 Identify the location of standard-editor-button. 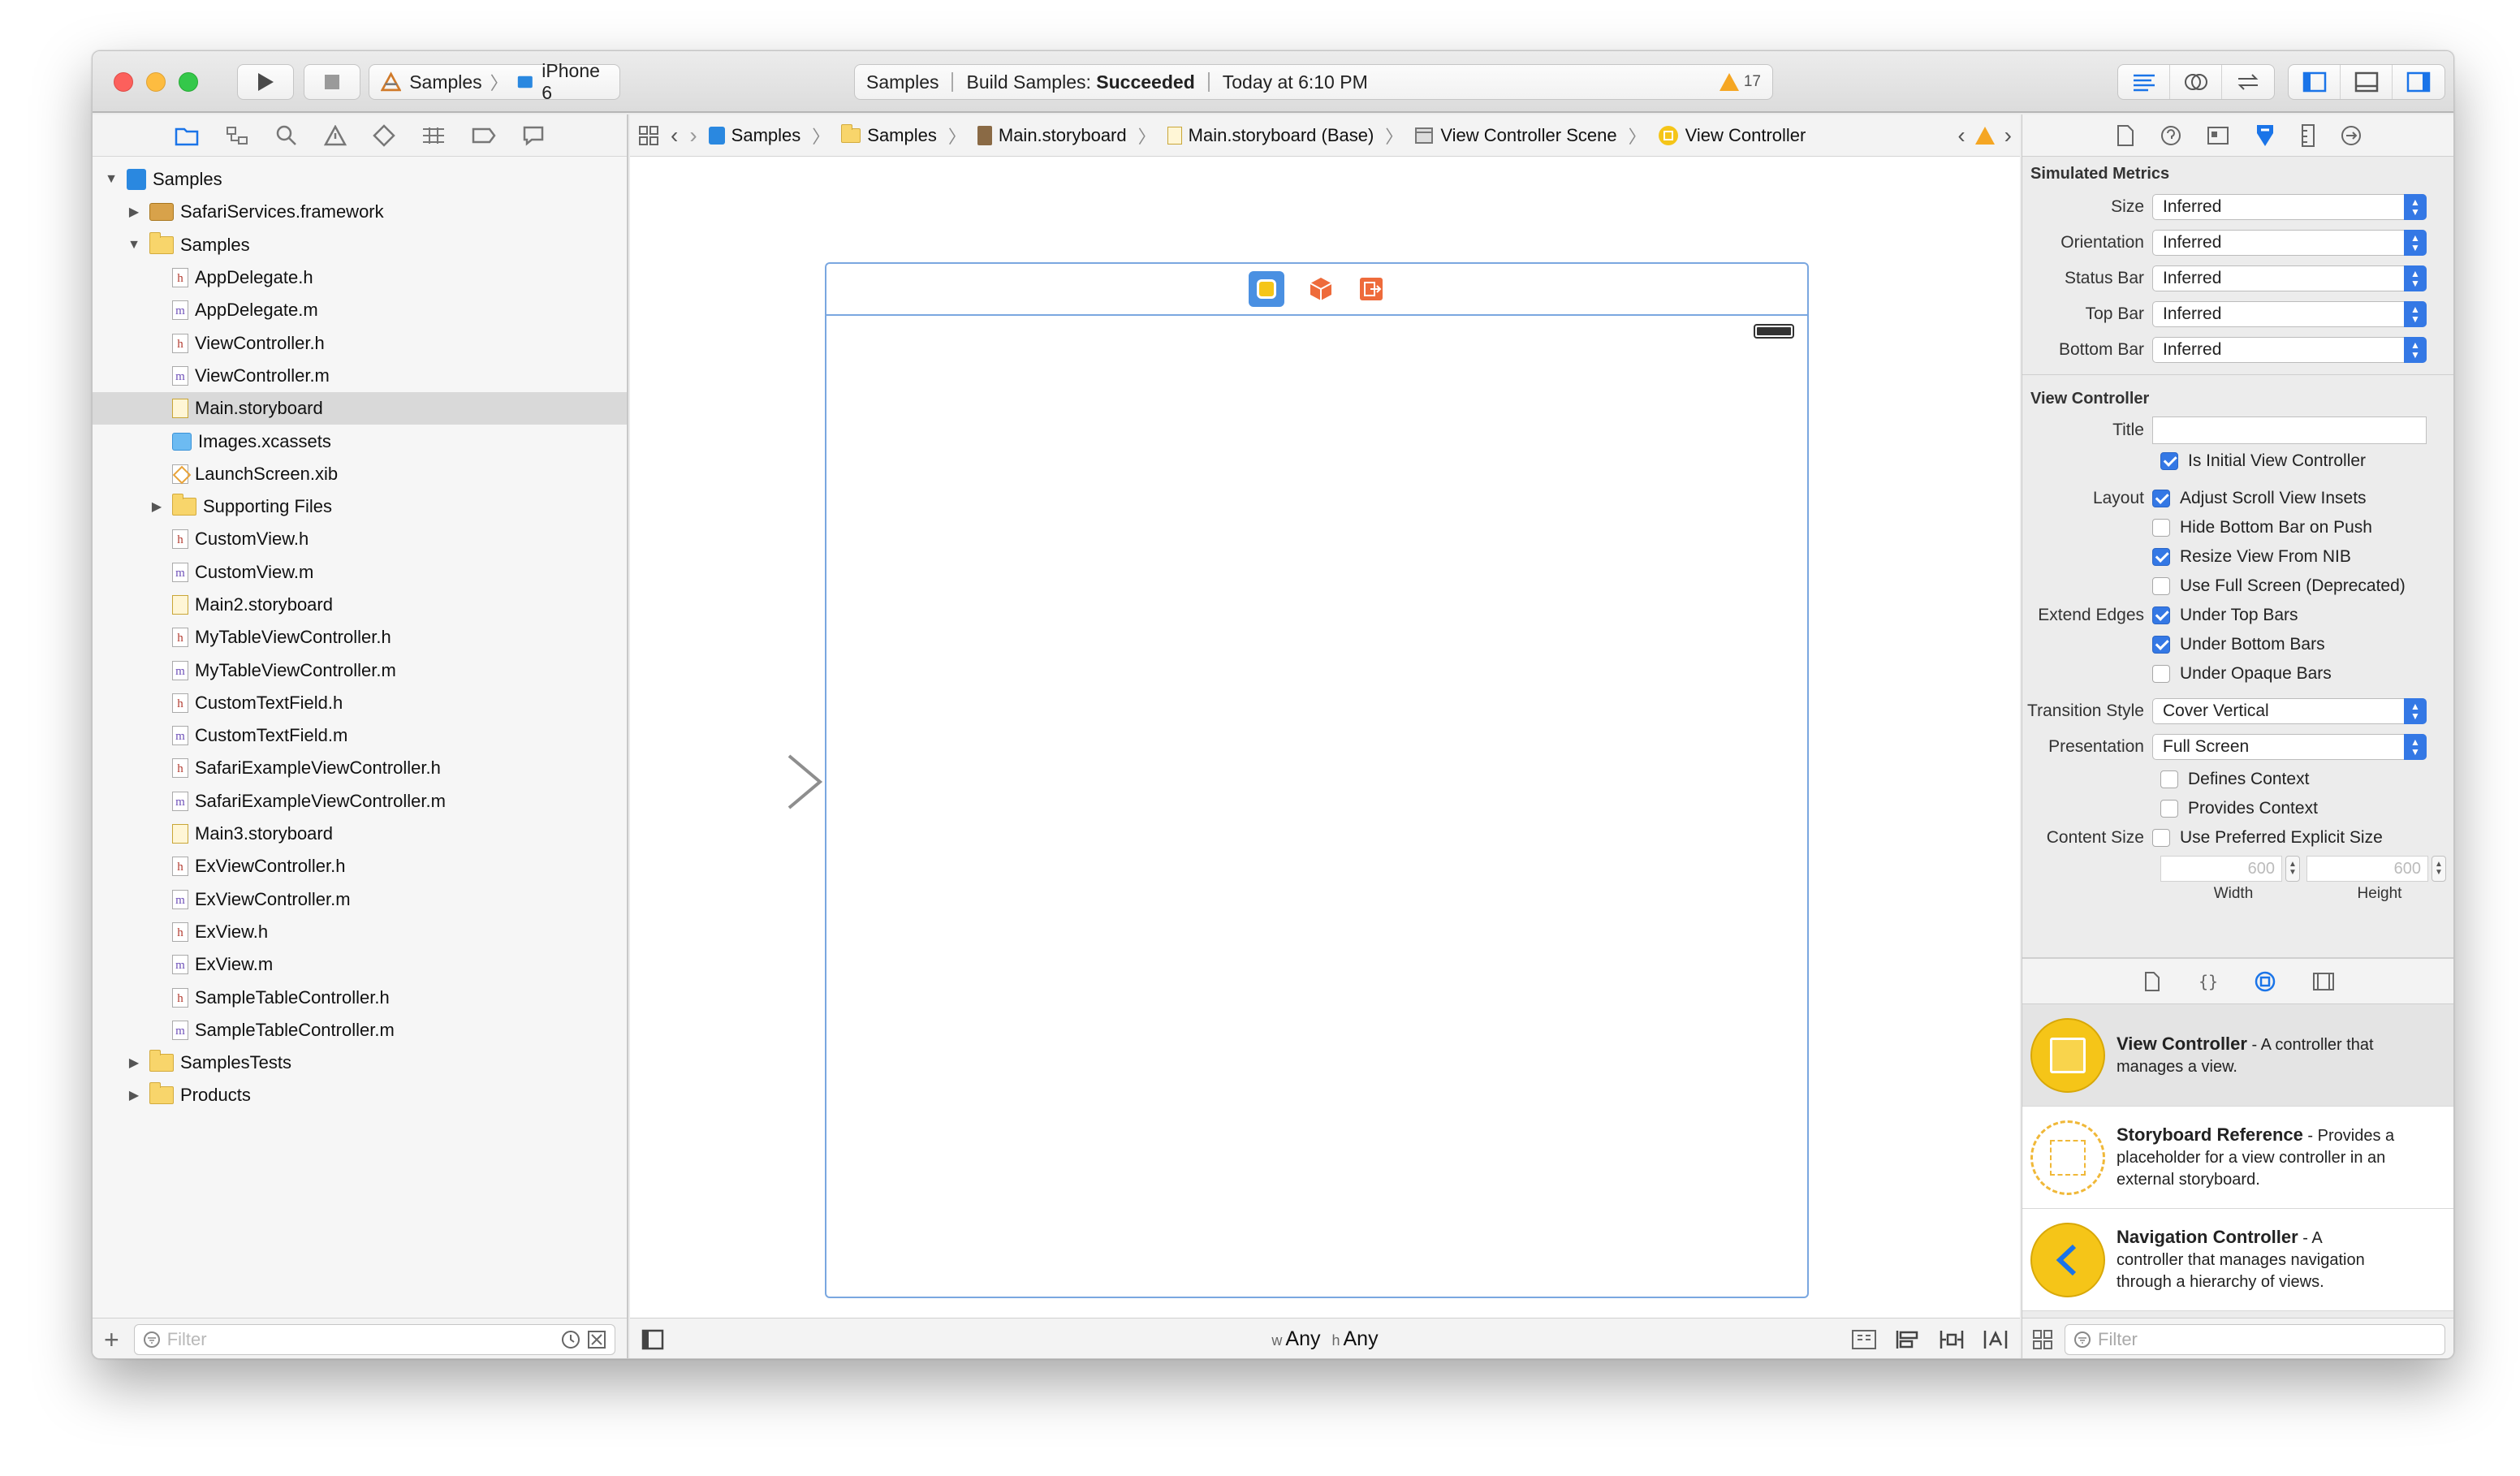
(2144, 82).